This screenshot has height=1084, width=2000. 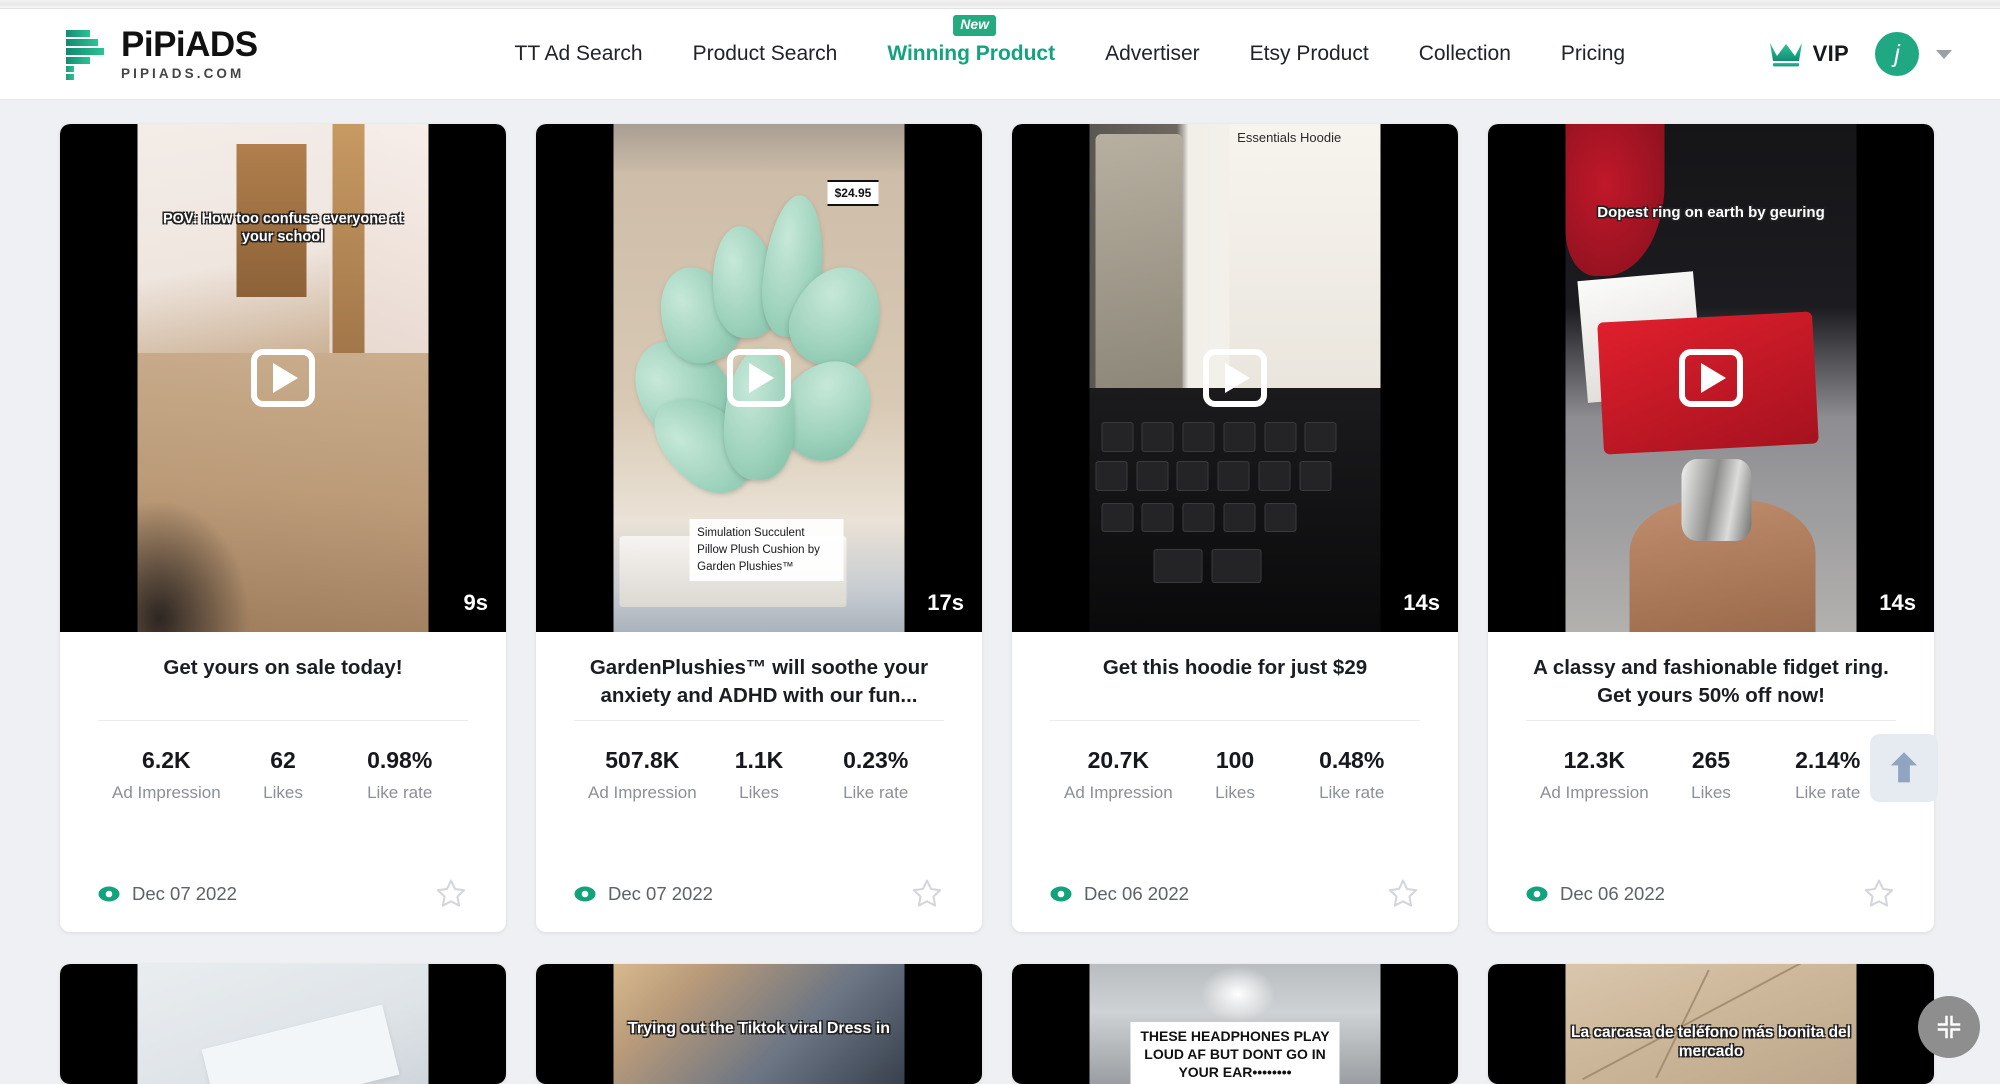 I want to click on video-thumbnail: Dopest ring on earth by geuring 14s, so click(x=1711, y=378).